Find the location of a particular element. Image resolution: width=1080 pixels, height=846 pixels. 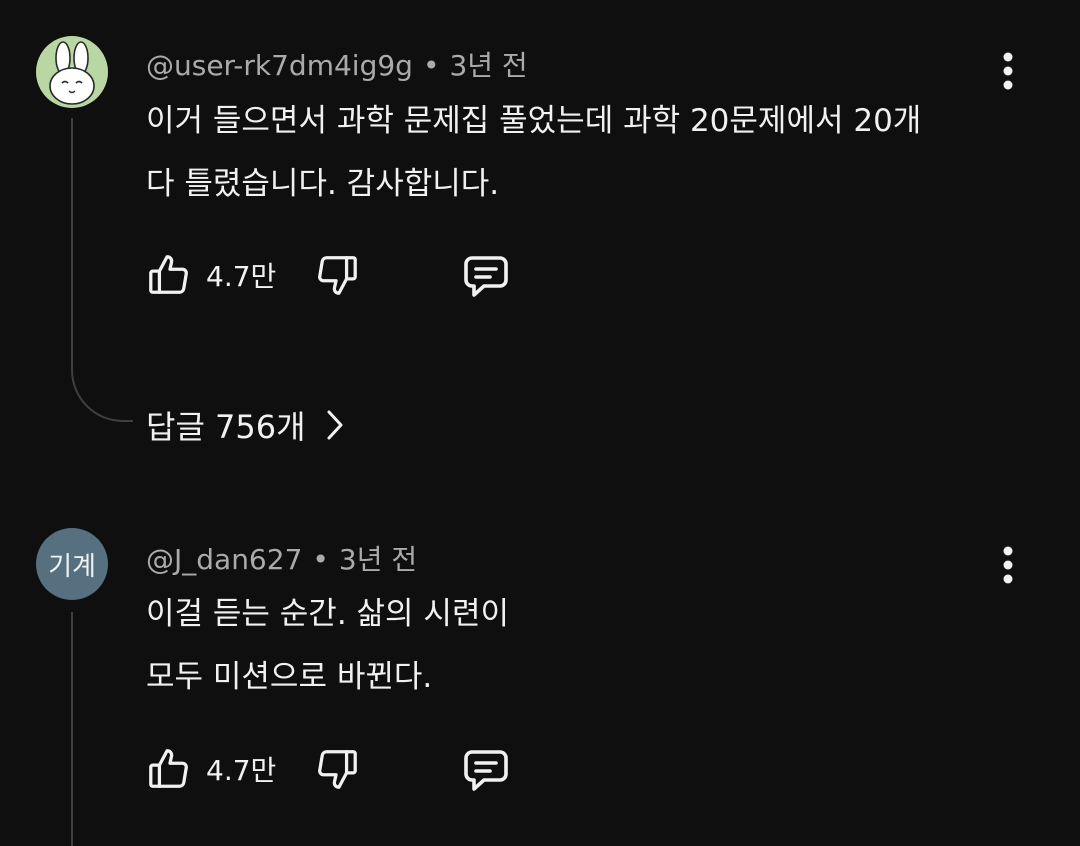

view-replies-button: 답글 756개 is located at coordinates (246, 425).